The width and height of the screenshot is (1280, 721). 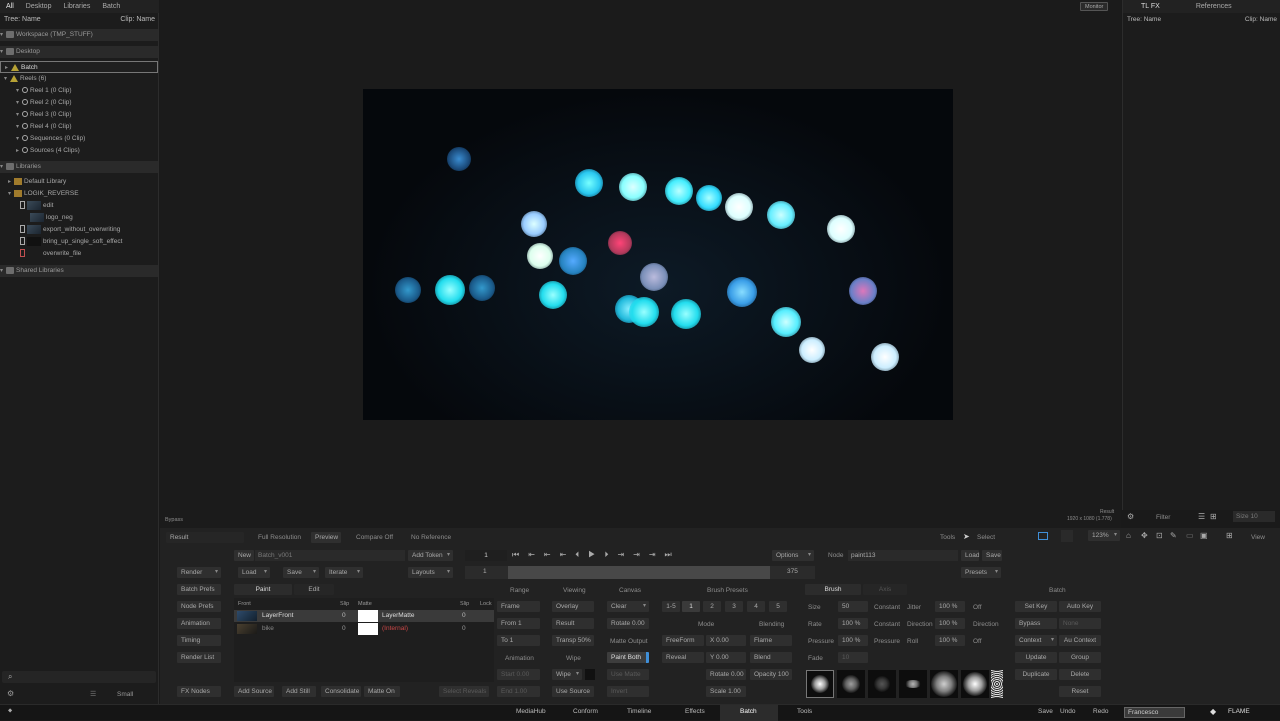 I want to click on bypass-button: Bypass, so click(x=1036, y=623).